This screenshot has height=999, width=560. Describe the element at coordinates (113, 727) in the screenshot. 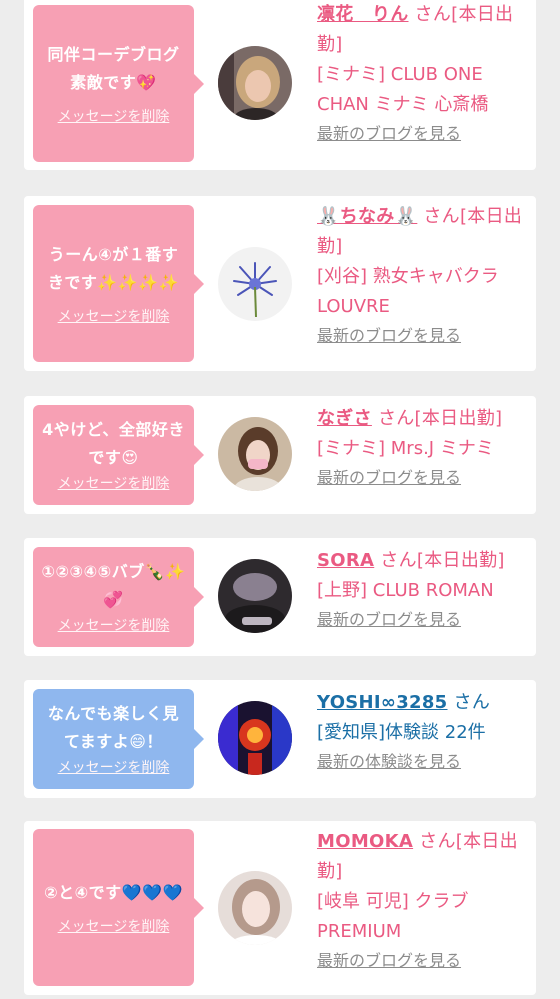

I see `message-text: なんでも楽しく見てますよ😄！` at that location.